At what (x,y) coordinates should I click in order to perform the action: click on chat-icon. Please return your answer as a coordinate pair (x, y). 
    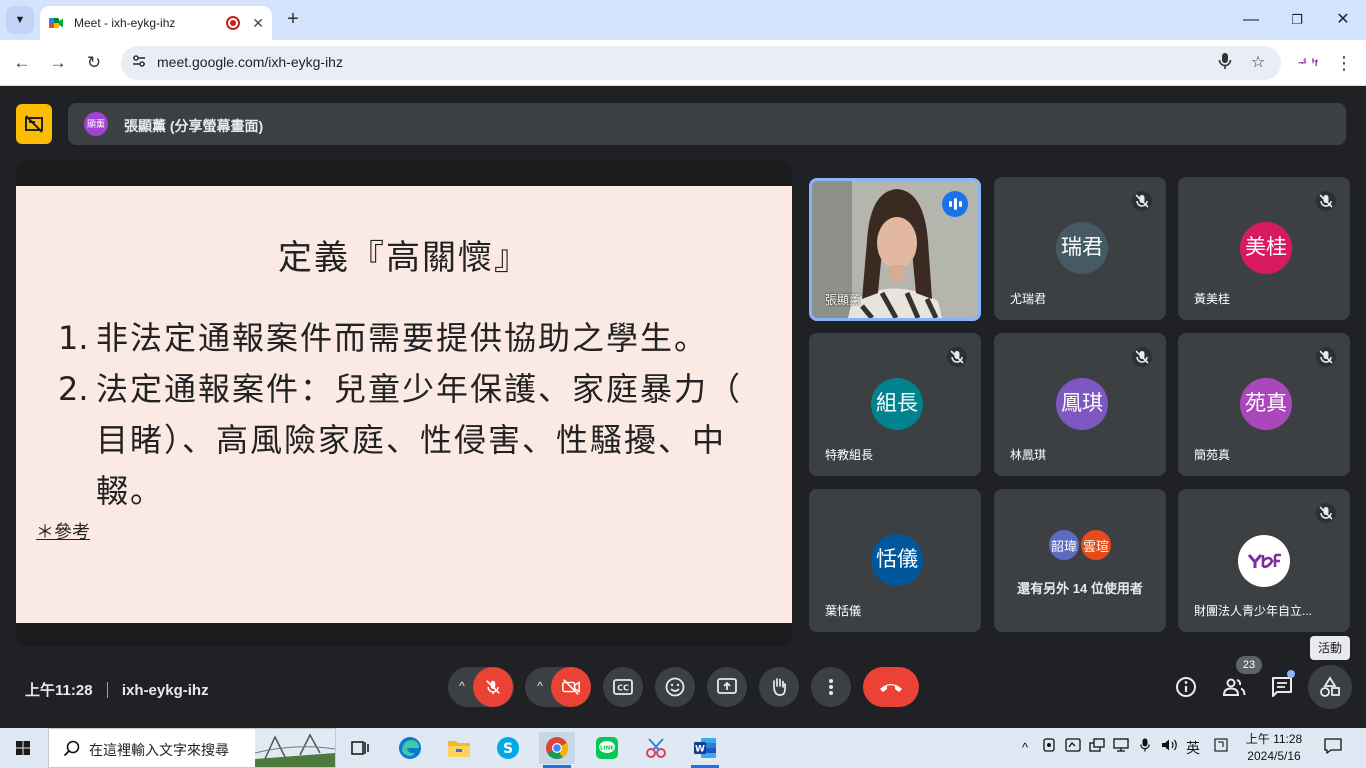
    Looking at the image, I should click on (1282, 687).